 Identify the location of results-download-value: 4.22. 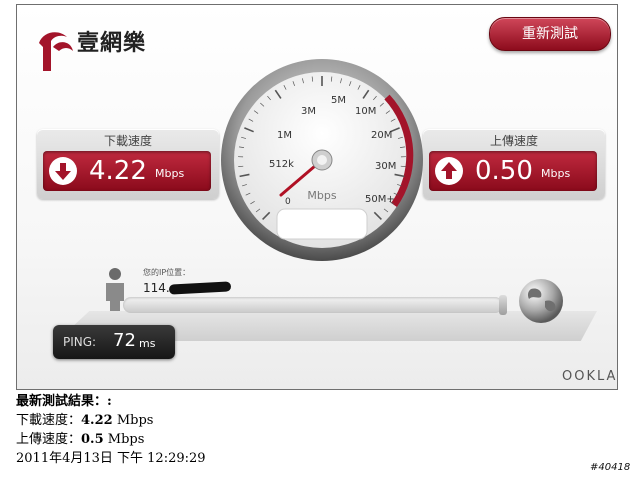
(97, 420).